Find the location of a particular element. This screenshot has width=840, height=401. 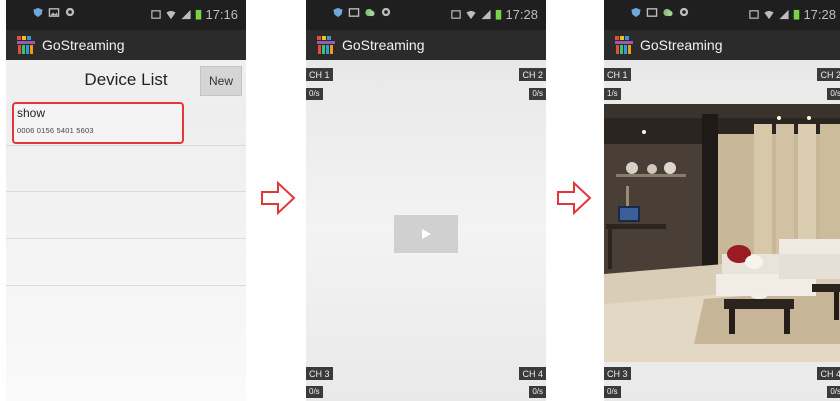

status-time: 17:16 is located at coordinates (221, 14).